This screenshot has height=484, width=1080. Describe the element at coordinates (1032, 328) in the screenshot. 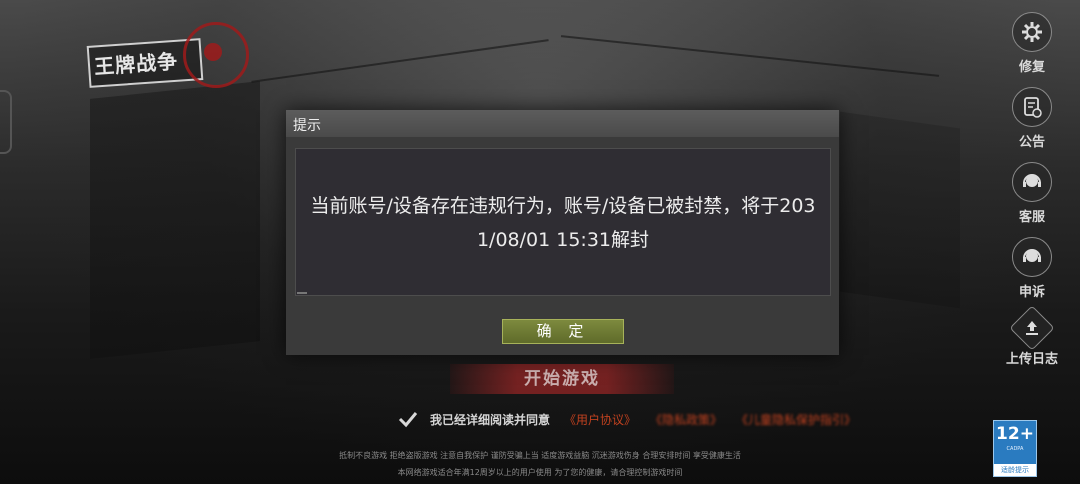

I see `upload-icon` at that location.